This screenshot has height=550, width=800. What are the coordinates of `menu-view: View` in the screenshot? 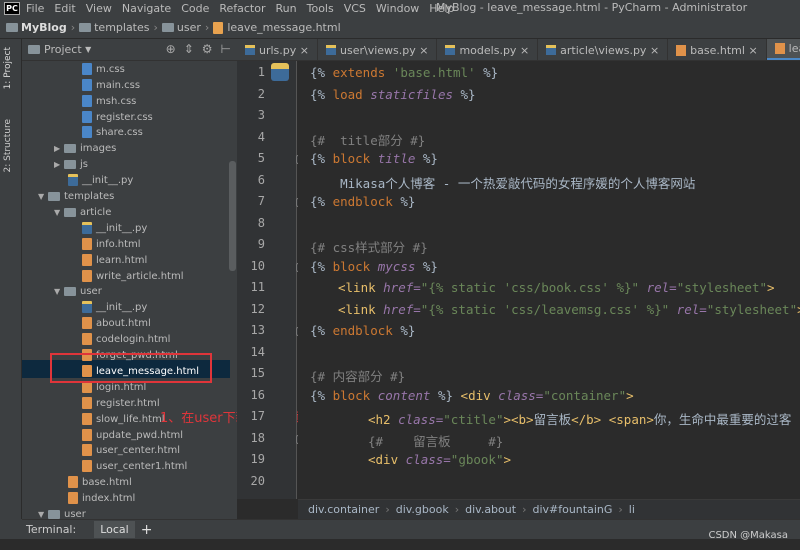 It's located at (99, 8).